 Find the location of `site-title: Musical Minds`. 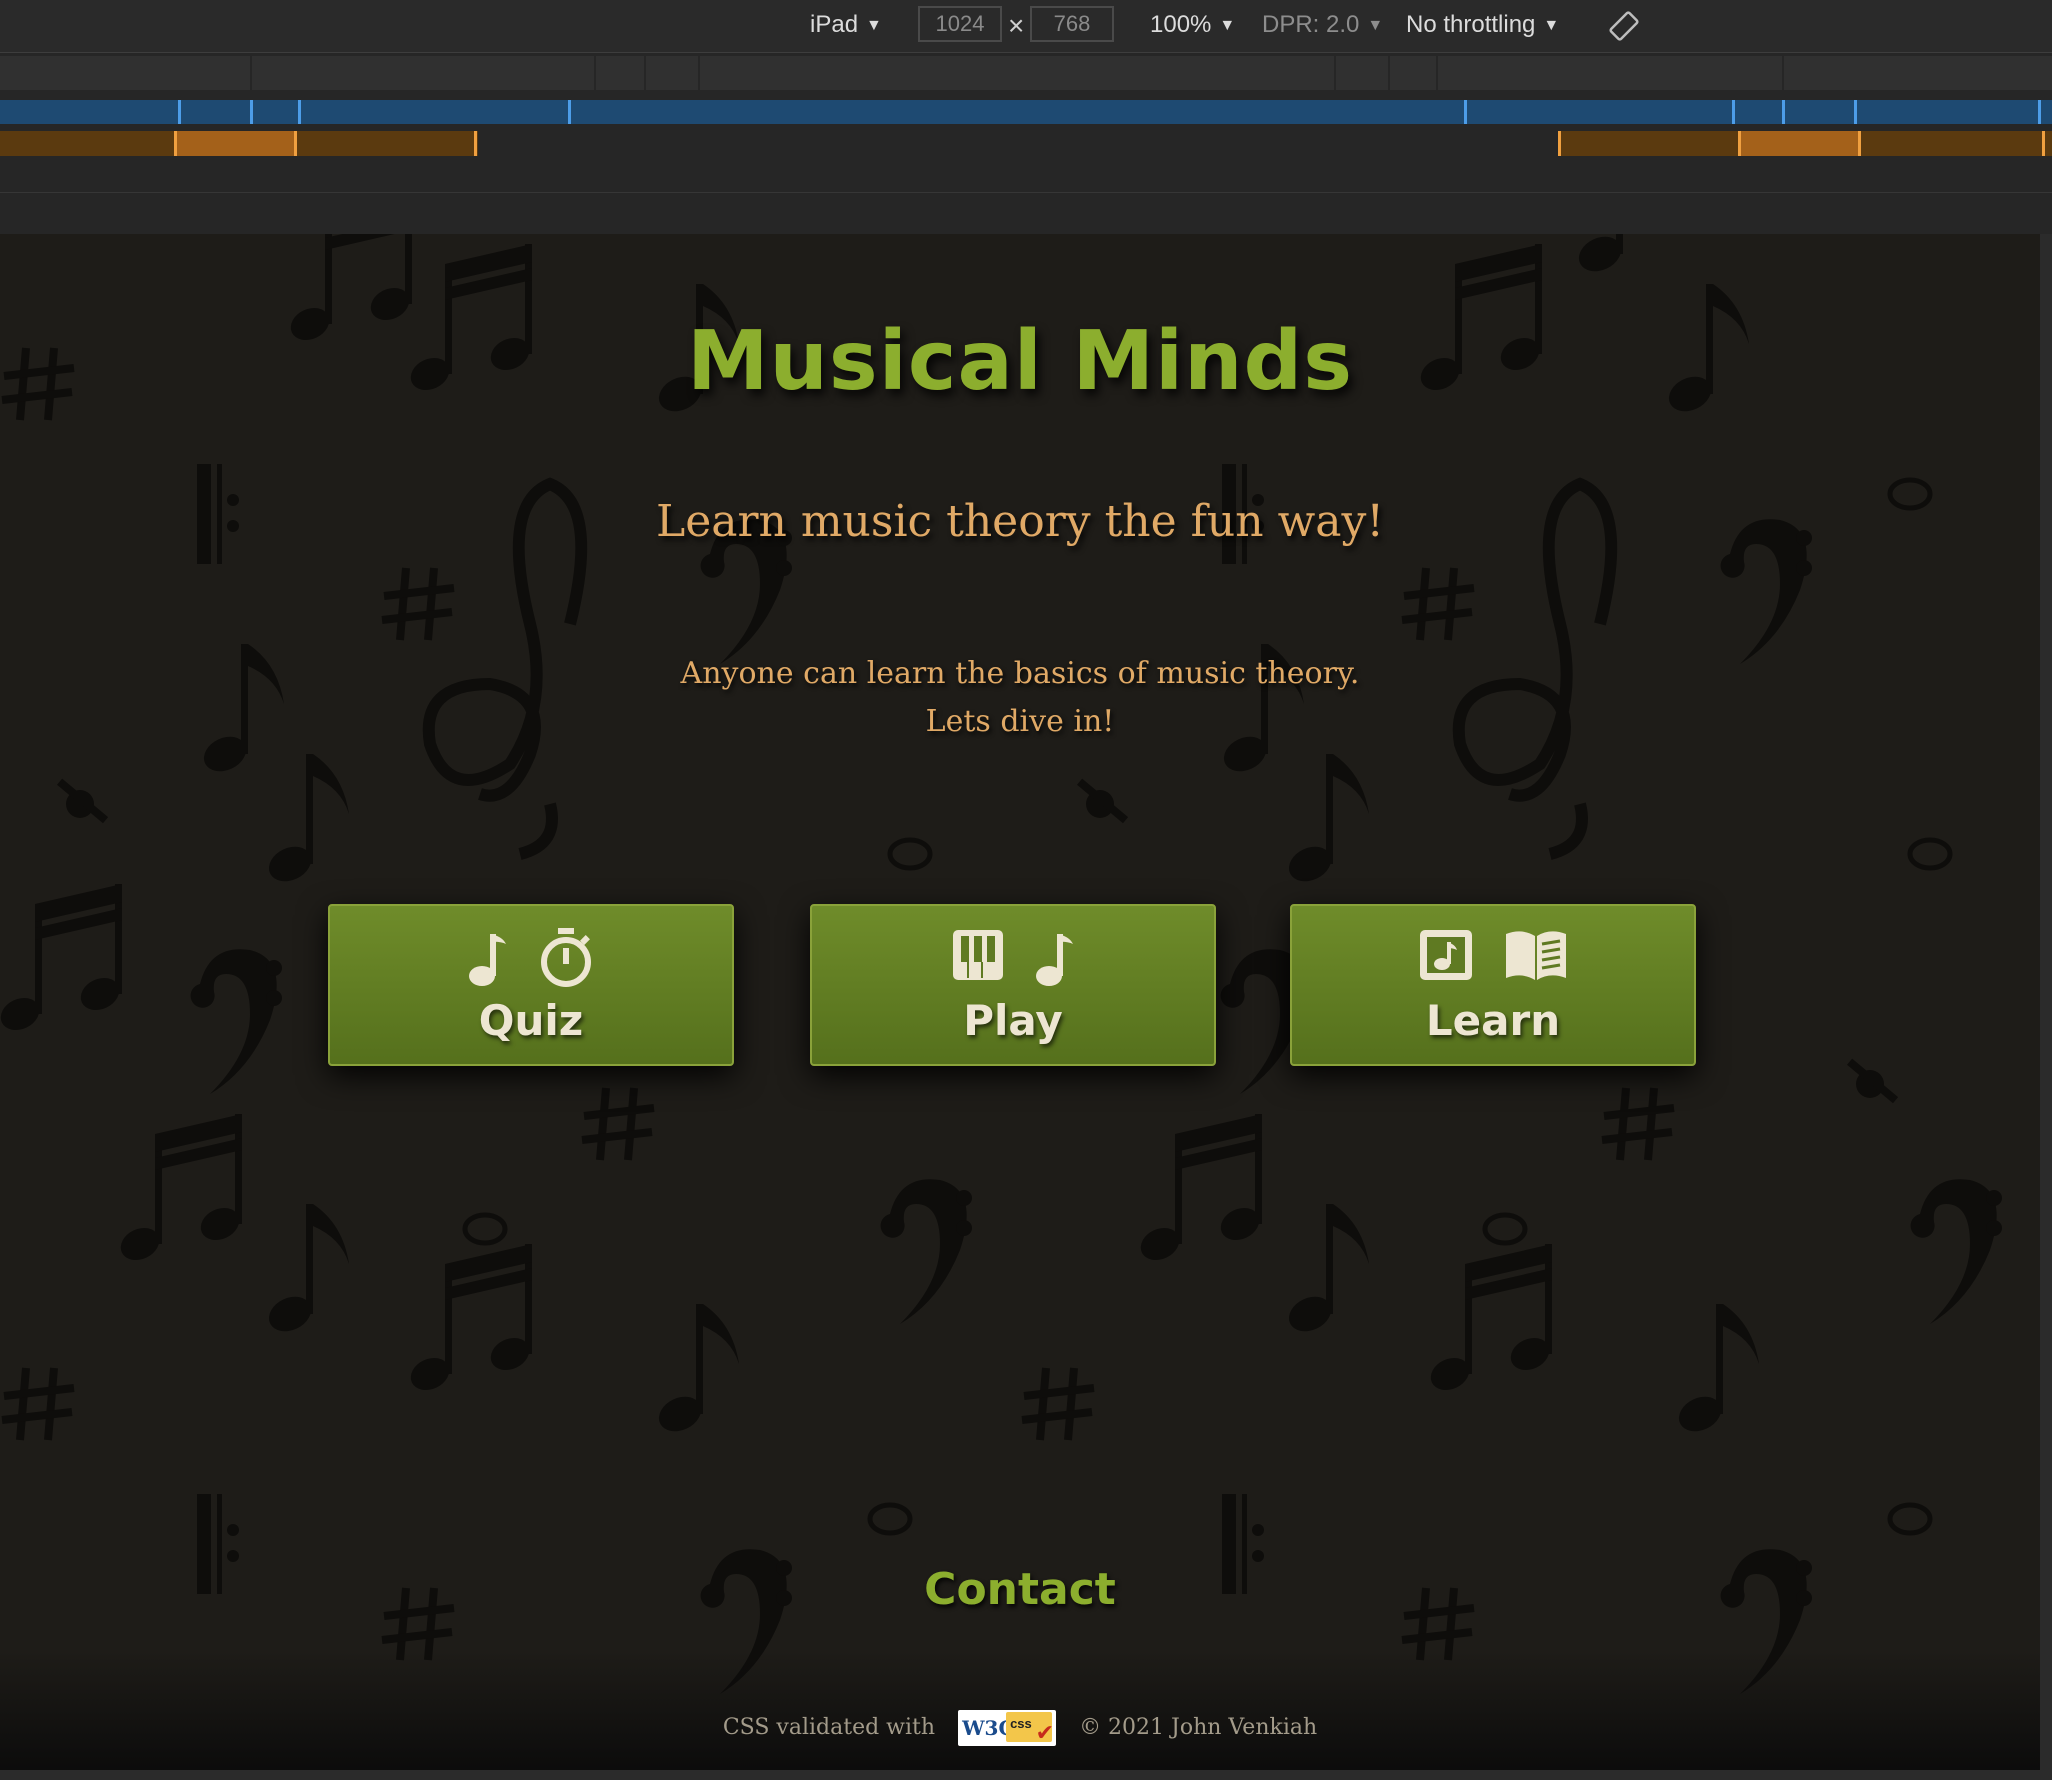

site-title: Musical Minds is located at coordinates (1020, 361).